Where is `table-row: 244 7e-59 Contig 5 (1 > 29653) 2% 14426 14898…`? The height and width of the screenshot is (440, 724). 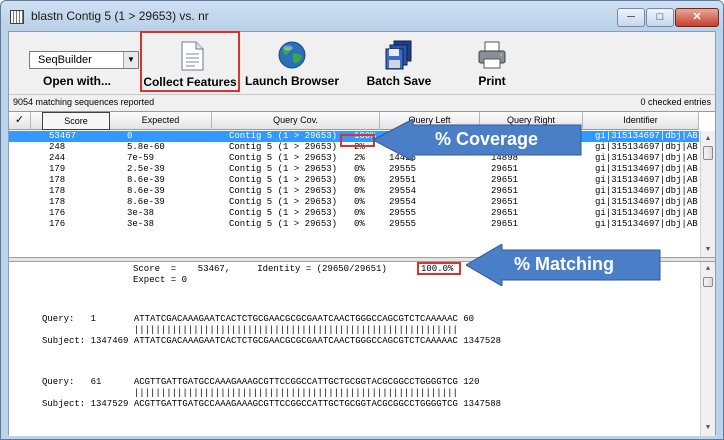
table-row: 244 7e-59 Contig 5 (1 > 29653) 2% 14426 14898… is located at coordinates (354, 158).